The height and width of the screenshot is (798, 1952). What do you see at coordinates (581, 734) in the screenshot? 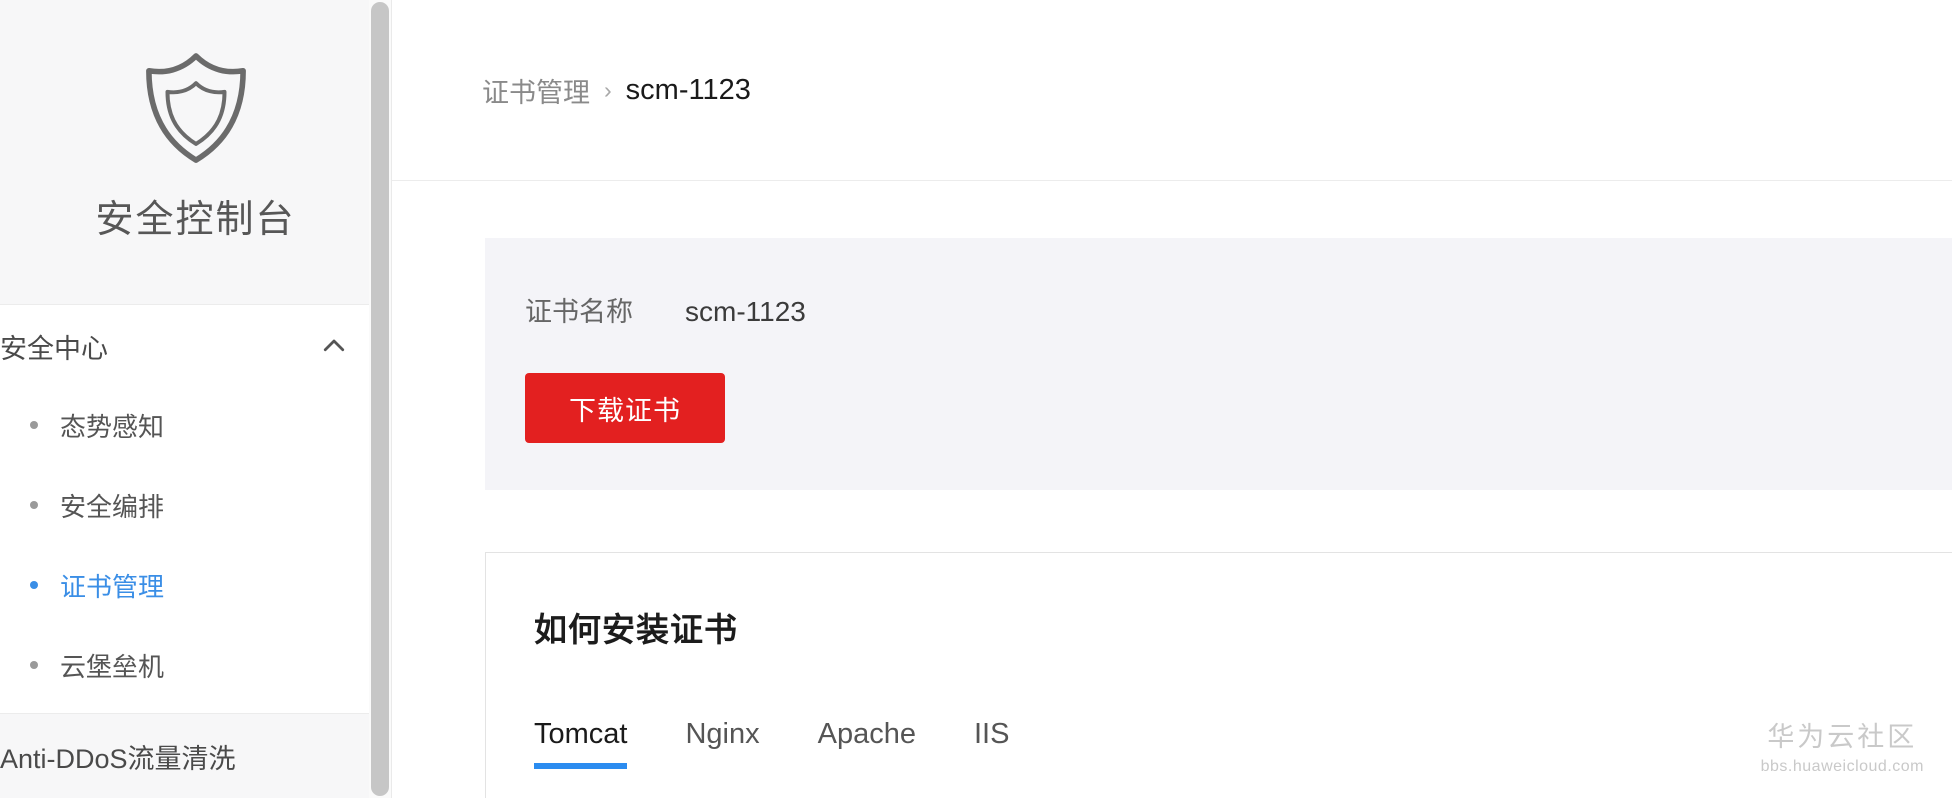
I see `tab-label: Tomcat` at bounding box center [581, 734].